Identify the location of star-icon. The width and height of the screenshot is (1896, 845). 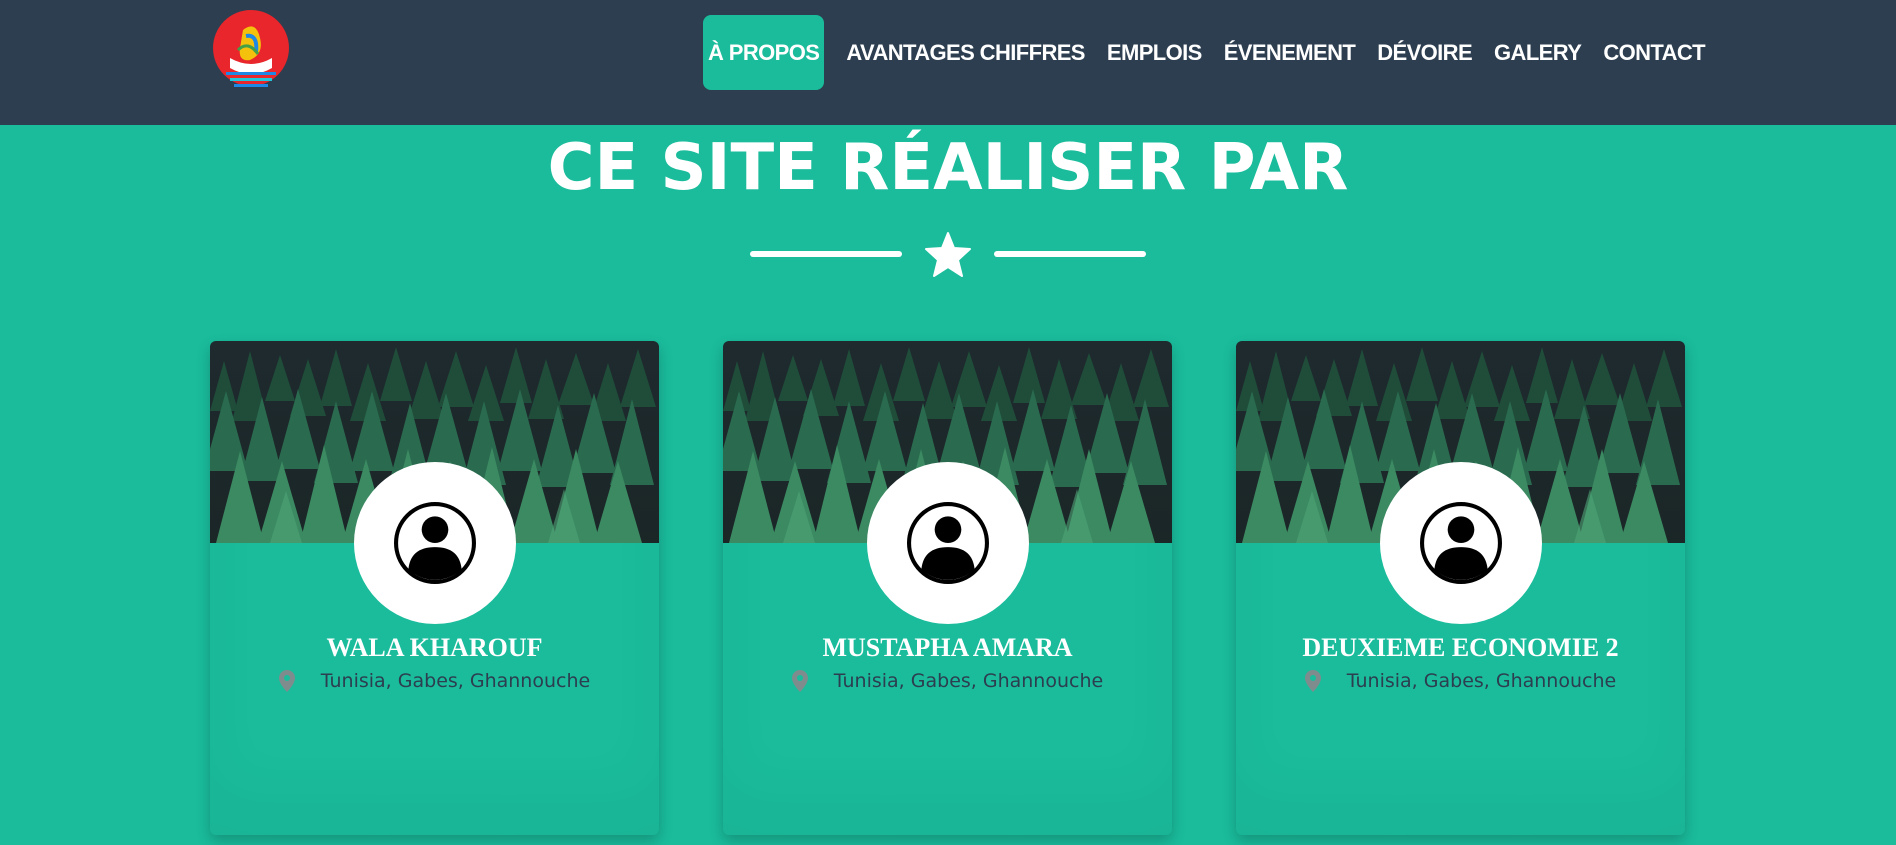
(948, 255).